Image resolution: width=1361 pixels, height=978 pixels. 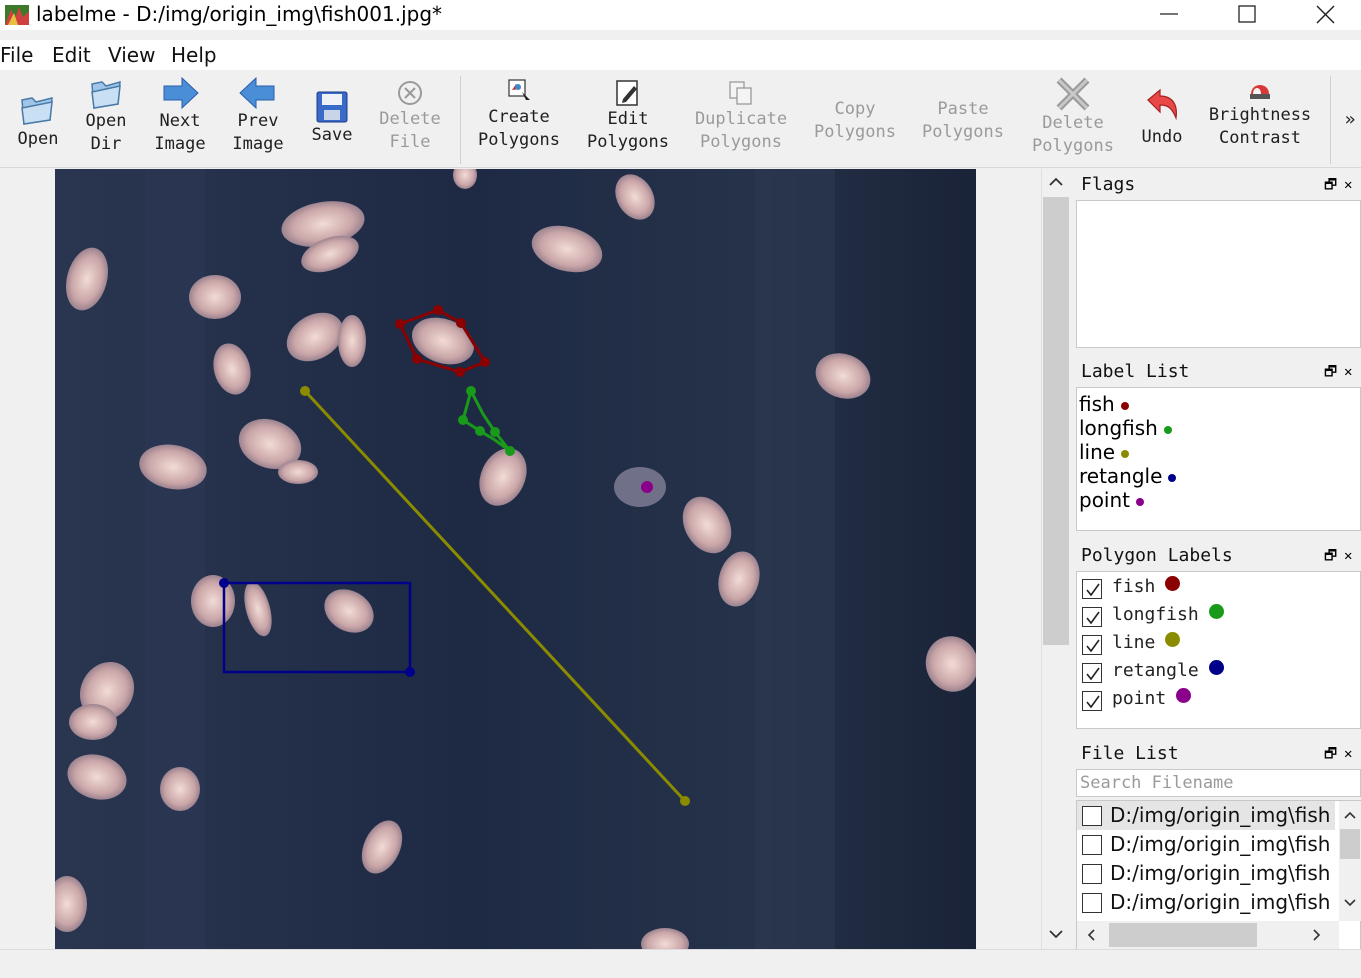 I want to click on undo-button: Undo, so click(x=1162, y=120).